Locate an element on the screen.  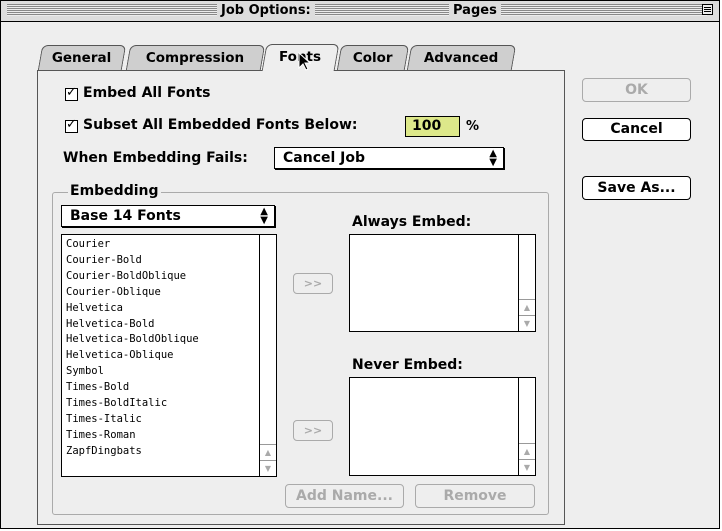
list-item: Helvetica is located at coordinates (132, 309).